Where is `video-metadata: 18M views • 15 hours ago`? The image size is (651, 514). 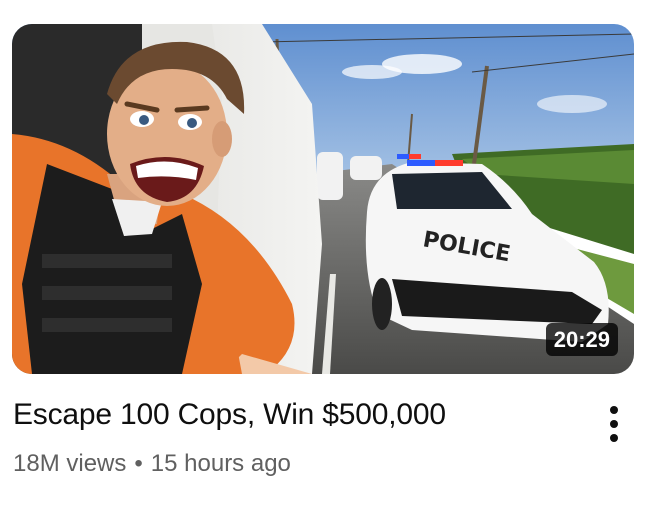 video-metadata: 18M views • 15 hours ago is located at coordinates (152, 464).